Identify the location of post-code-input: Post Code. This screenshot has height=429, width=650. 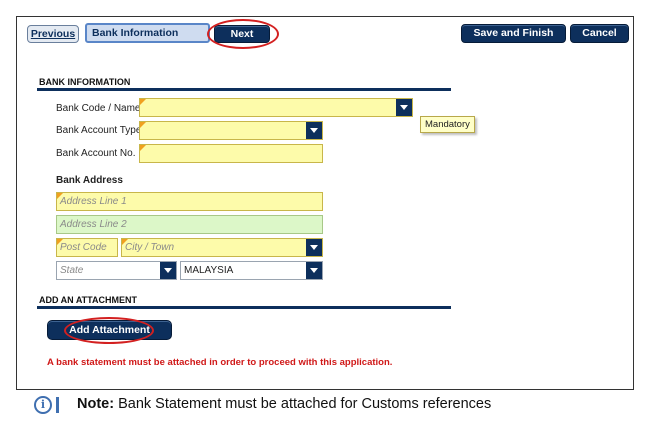
(87, 247).